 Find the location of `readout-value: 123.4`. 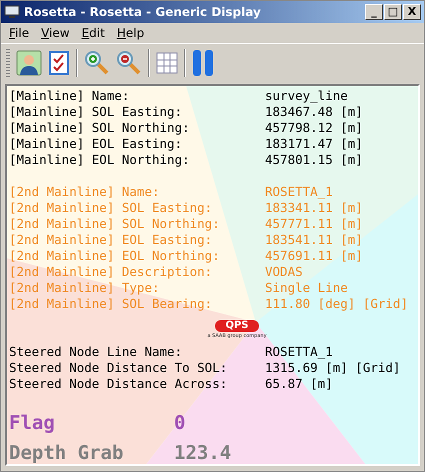

readout-value: 123.4 is located at coordinates (203, 452).